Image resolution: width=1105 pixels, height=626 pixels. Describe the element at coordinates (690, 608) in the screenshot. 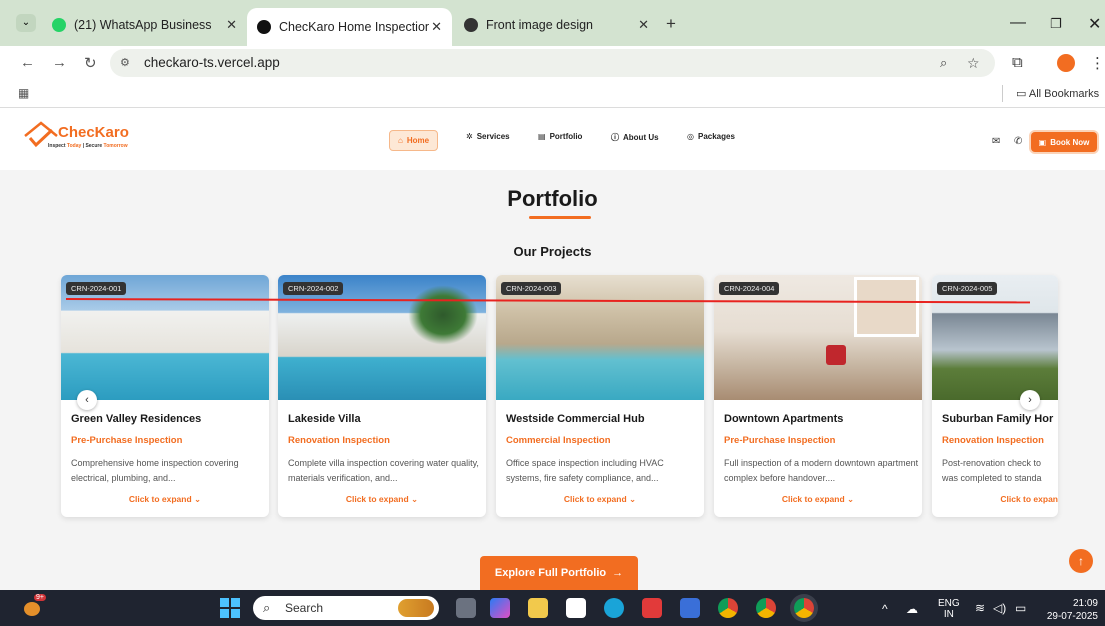

I see `app-icon` at that location.